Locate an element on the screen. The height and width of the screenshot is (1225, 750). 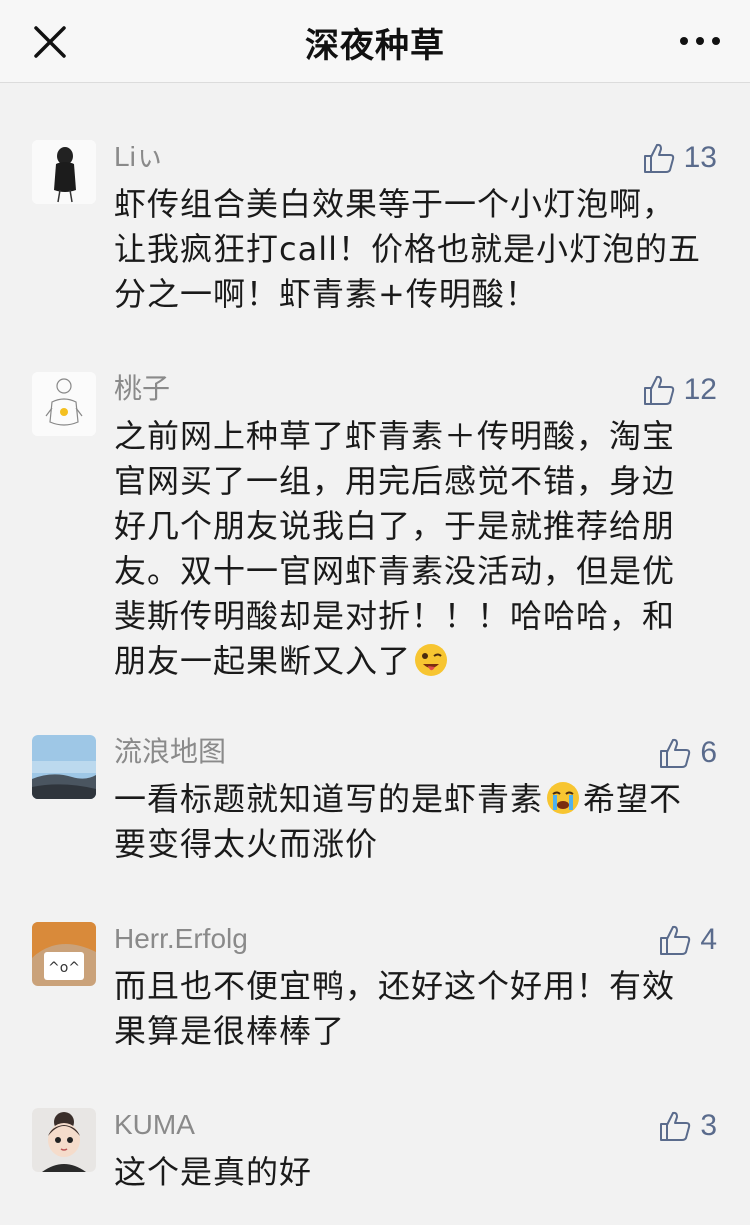
comment-text: 而且也不便宜鸭，还好这个好用！有效果算是很棒棒了 is located at coordinates (395, 1008).